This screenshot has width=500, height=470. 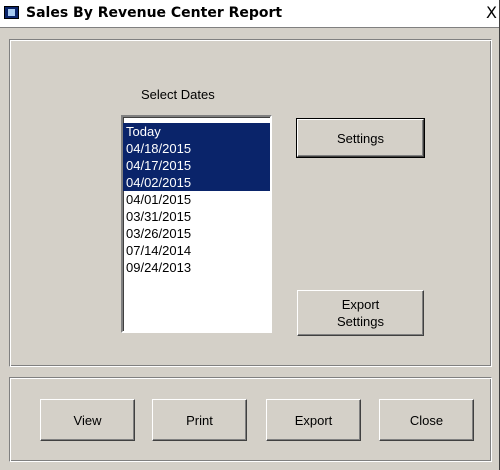 I want to click on print-button: Print, so click(x=199, y=420).